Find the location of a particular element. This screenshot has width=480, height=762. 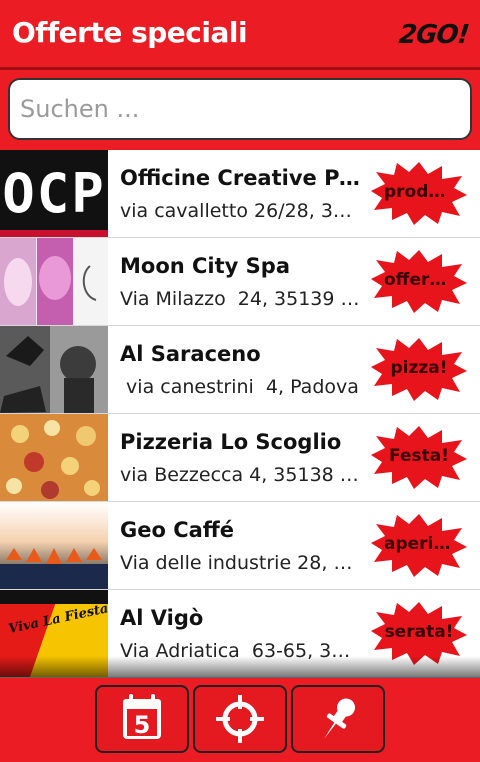

offer-badge: prodotti! is located at coordinates (419, 193).